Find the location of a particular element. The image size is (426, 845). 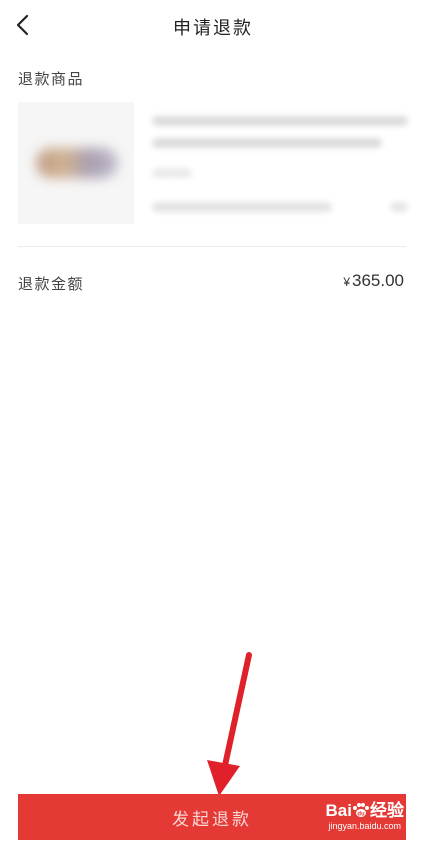

amount-number: 365.00 is located at coordinates (378, 280).